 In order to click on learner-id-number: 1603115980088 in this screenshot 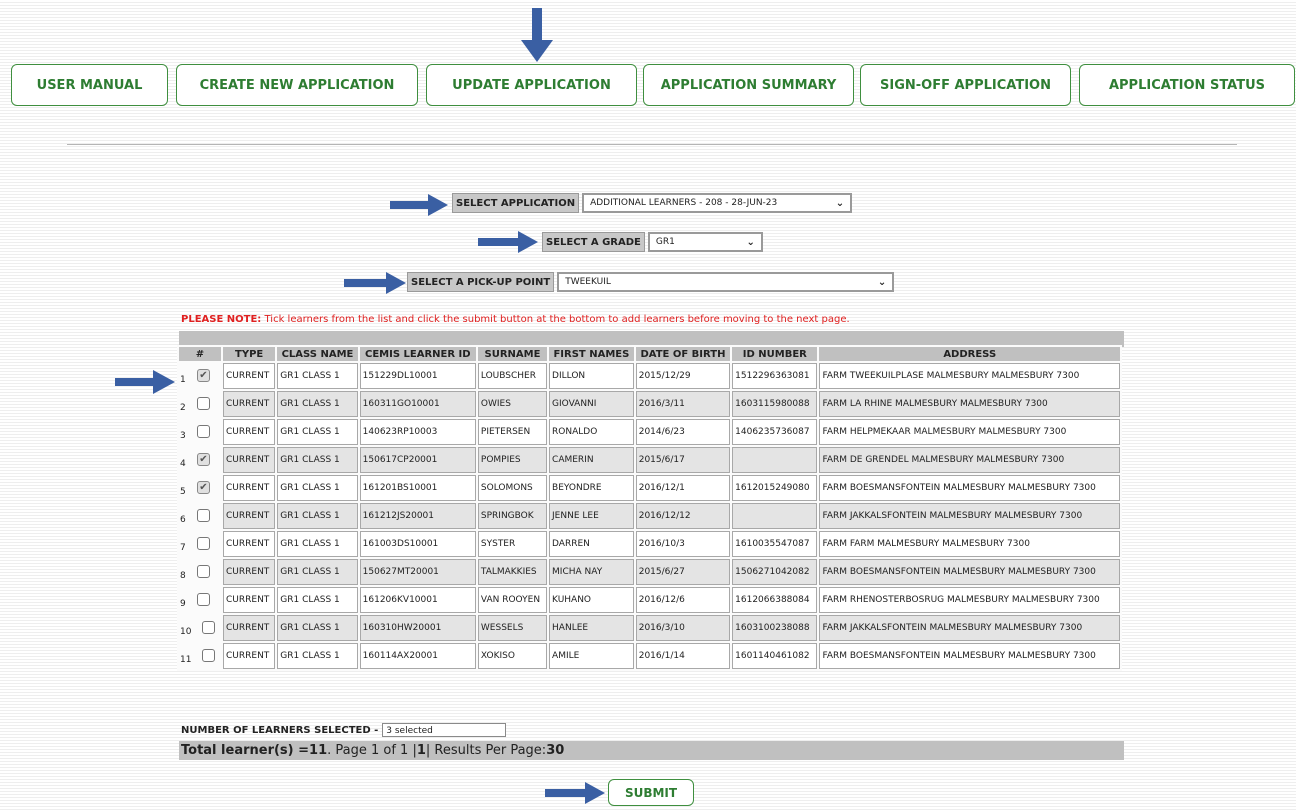, I will do `click(775, 404)`.